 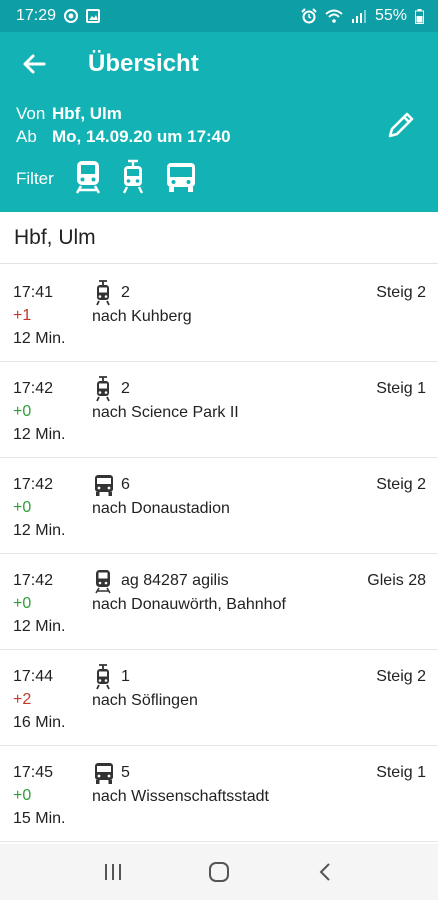 What do you see at coordinates (175, 580) in the screenshot?
I see `line-number: ag 84287 agilis` at bounding box center [175, 580].